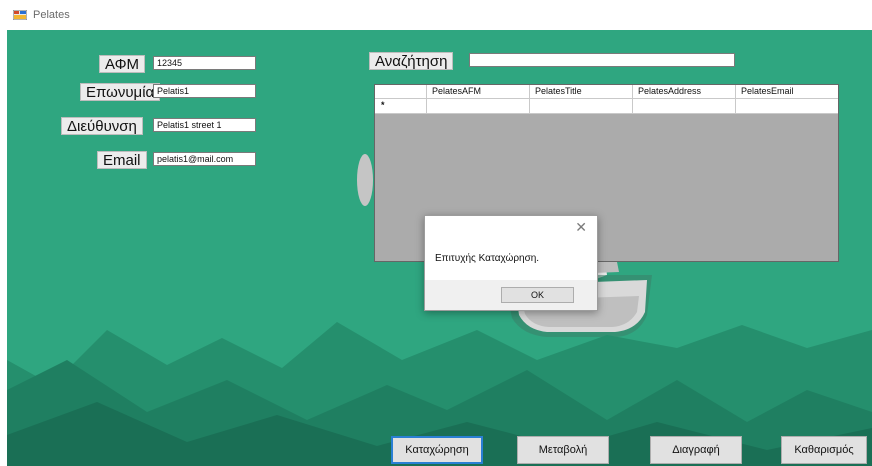 The height and width of the screenshot is (466, 872). What do you see at coordinates (401, 92) in the screenshot?
I see `grid-row-header-corner` at bounding box center [401, 92].